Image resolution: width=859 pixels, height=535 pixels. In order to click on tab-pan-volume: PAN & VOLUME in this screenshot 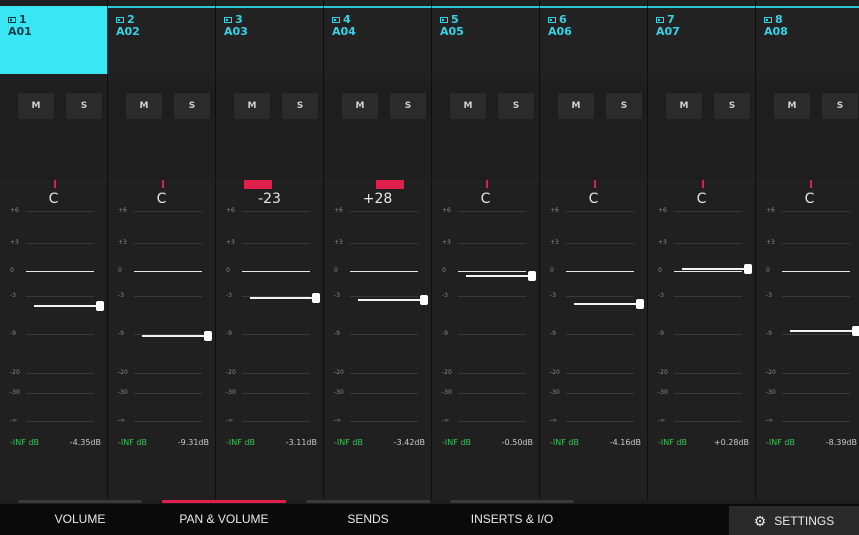, I will do `click(224, 519)`.